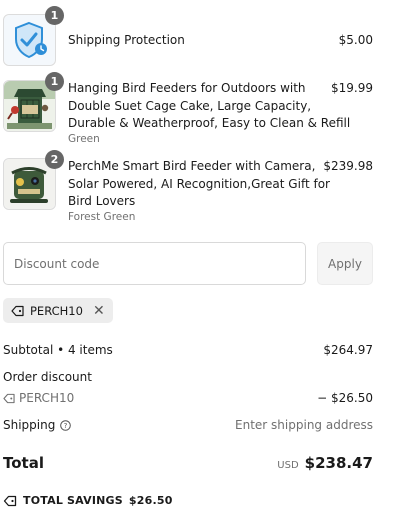 The width and height of the screenshot is (400, 522). I want to click on shipping-label: Shipping, so click(29, 425).